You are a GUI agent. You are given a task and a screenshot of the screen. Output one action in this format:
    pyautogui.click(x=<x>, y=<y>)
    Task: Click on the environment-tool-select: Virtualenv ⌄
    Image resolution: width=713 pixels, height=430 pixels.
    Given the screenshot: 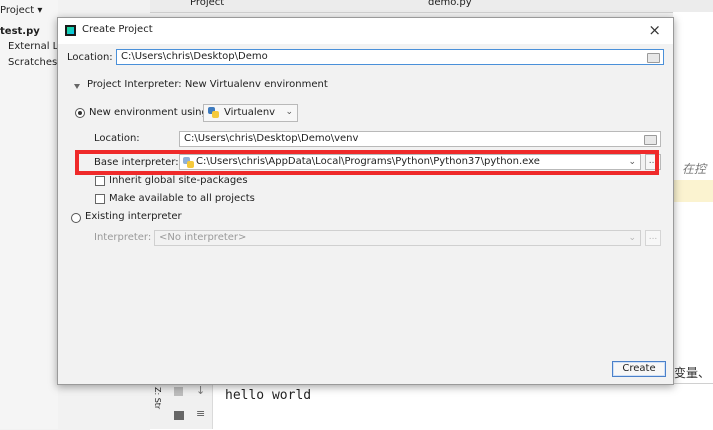 What is the action you would take?
    pyautogui.click(x=250, y=113)
    